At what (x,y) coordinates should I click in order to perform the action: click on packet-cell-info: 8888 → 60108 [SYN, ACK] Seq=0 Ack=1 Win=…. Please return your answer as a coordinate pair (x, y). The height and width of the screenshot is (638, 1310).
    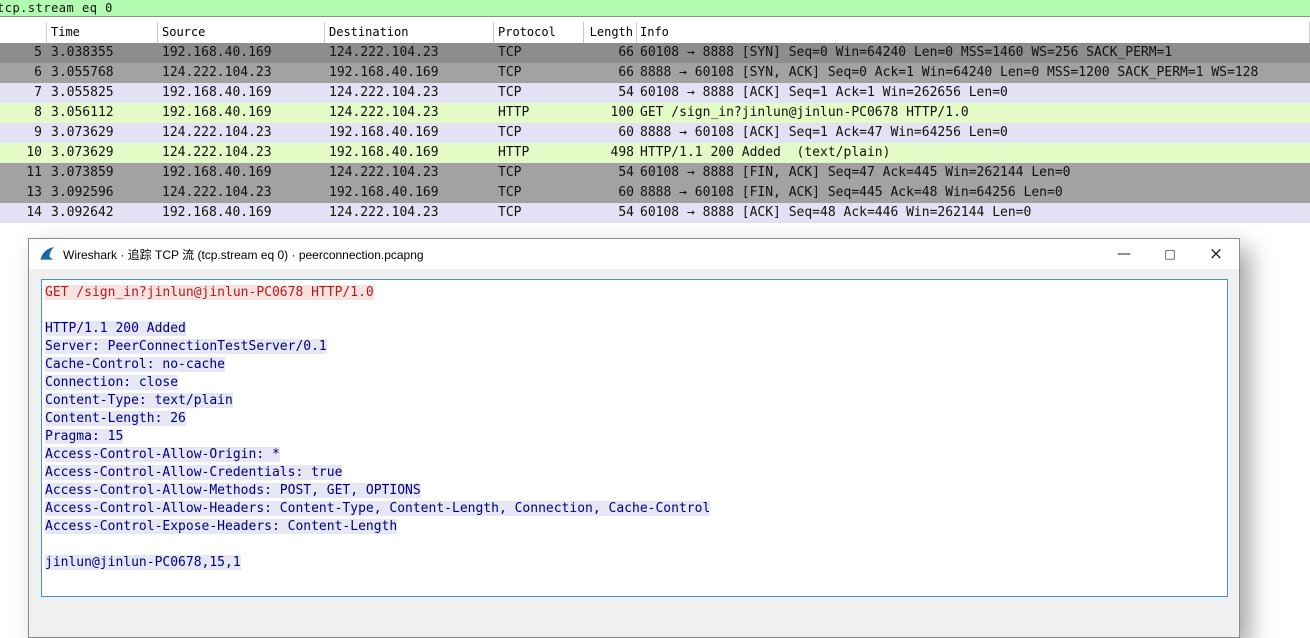
    Looking at the image, I should click on (949, 72).